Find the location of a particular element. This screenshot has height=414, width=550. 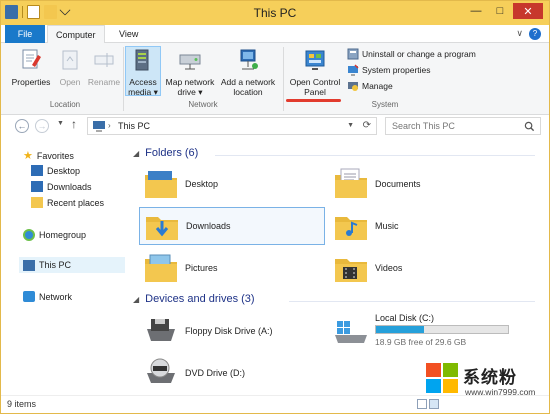

folder-videos: Videos is located at coordinates (367, 268).